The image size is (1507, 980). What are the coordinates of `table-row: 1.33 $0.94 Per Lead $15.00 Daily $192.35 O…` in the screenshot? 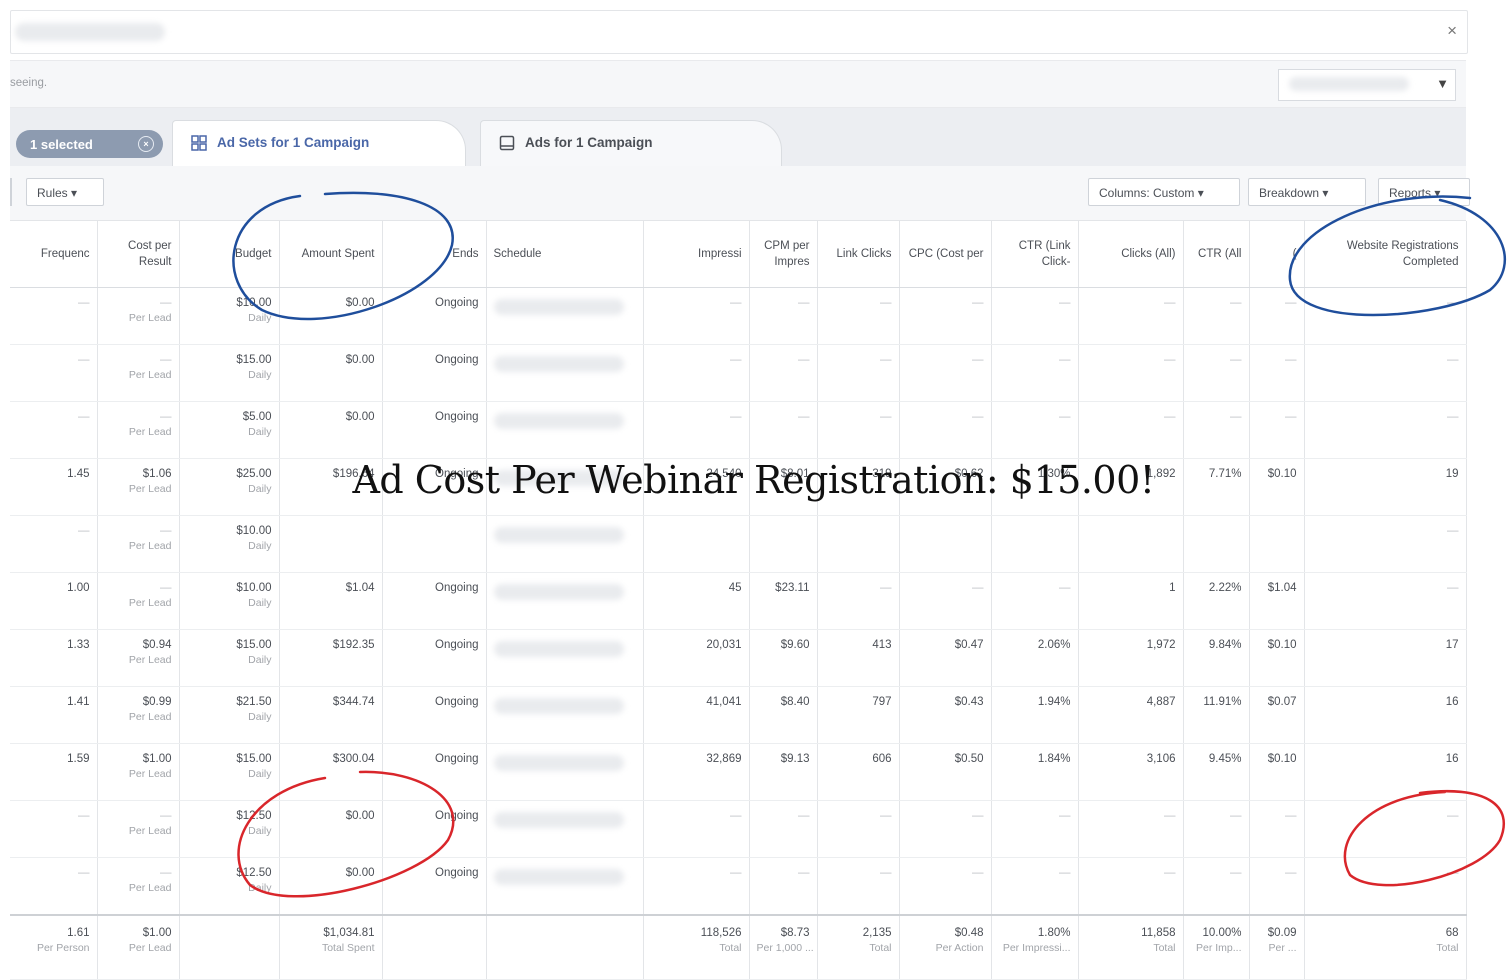 It's located at (738, 658).